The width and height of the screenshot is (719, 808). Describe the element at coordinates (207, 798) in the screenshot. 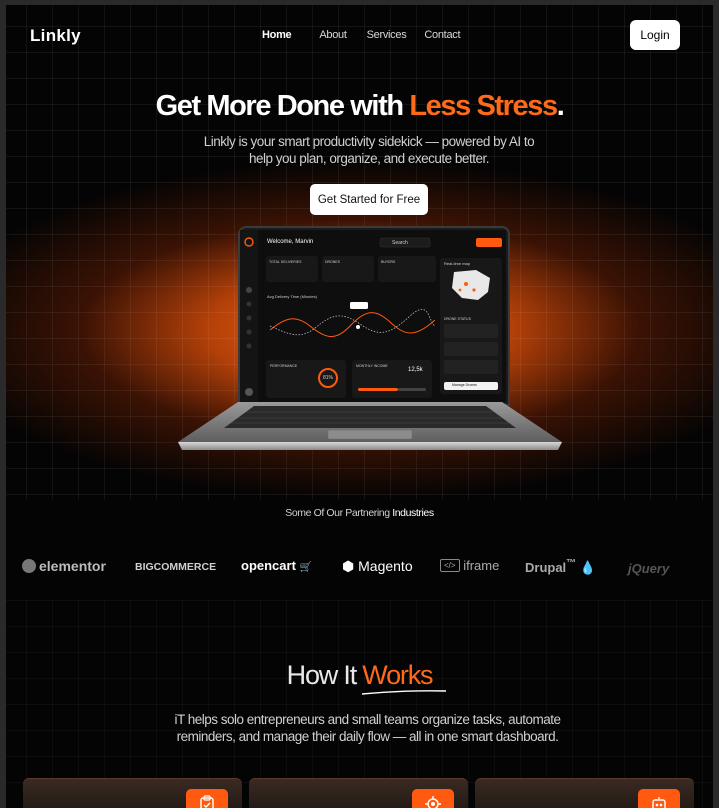

I see `clipboard-icon` at that location.